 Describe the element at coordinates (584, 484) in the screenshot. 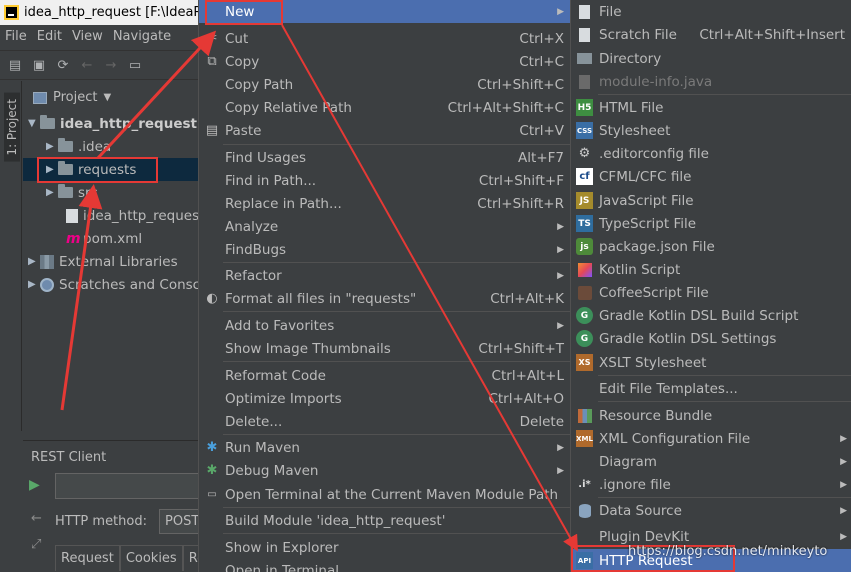

I see `ignore-icon: .i*` at that location.